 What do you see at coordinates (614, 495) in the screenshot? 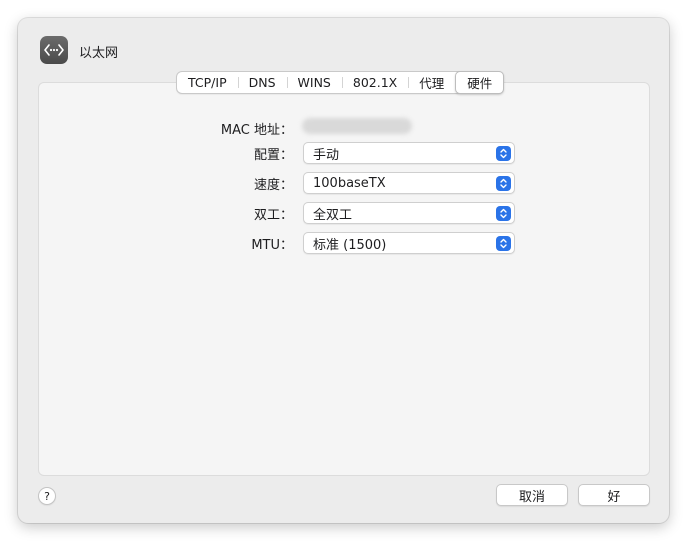
I see `ok-button: 好` at bounding box center [614, 495].